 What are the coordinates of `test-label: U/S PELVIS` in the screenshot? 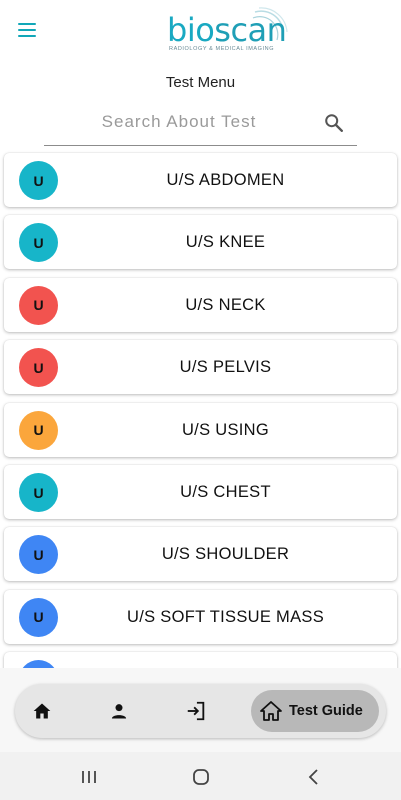 It's located at (225, 367).